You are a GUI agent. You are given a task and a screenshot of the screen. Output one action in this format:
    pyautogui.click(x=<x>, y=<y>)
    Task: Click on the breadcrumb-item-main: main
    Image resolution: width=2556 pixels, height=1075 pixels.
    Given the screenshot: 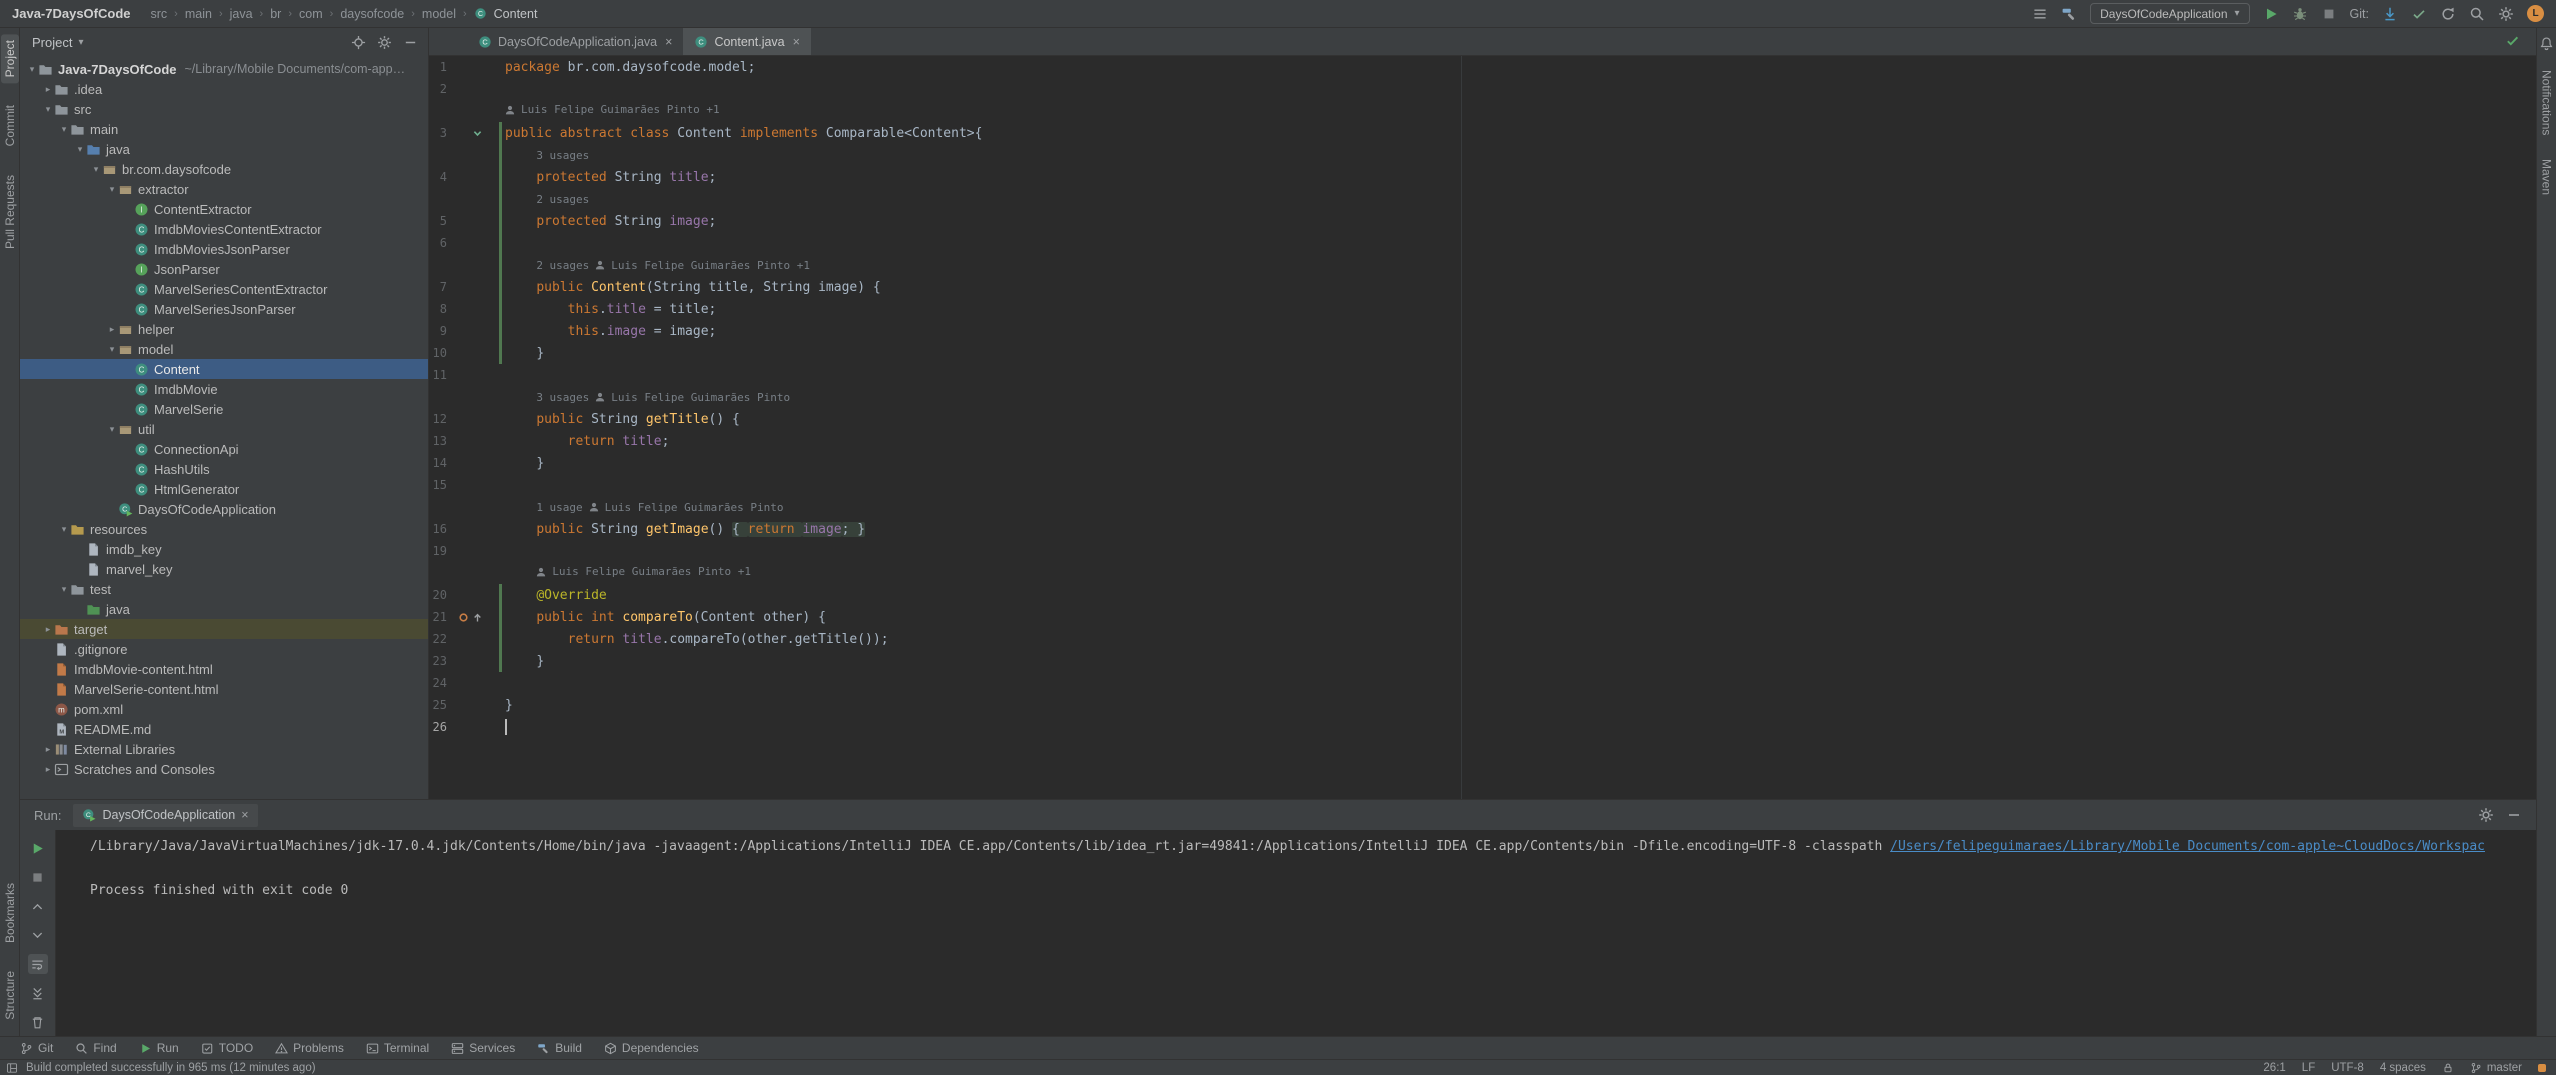 What is the action you would take?
    pyautogui.click(x=198, y=14)
    